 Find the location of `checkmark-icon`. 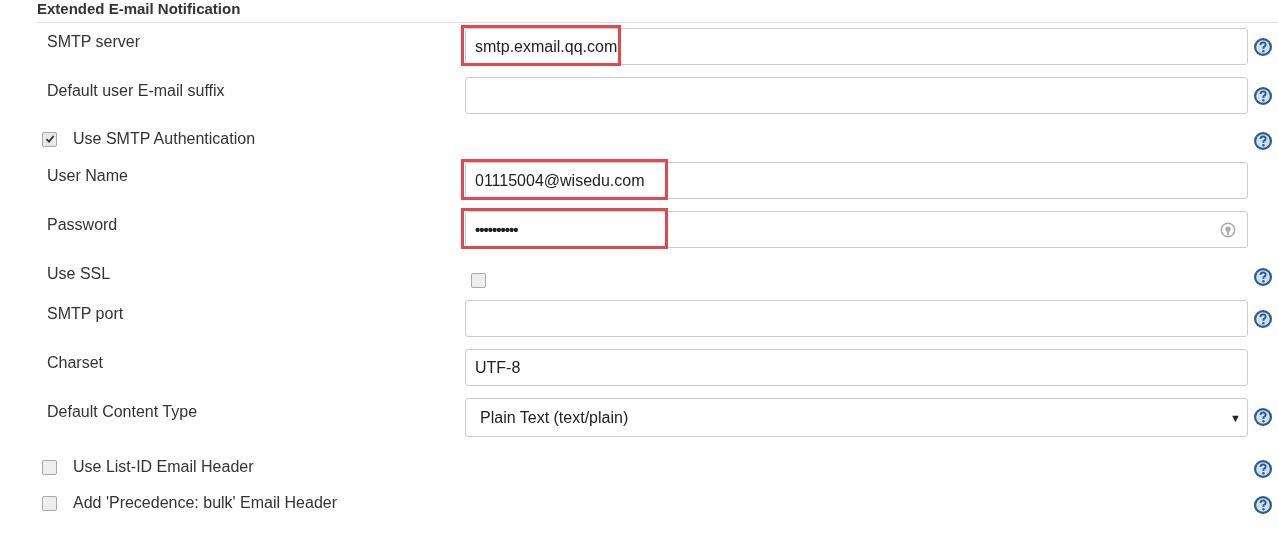

checkmark-icon is located at coordinates (49, 139).